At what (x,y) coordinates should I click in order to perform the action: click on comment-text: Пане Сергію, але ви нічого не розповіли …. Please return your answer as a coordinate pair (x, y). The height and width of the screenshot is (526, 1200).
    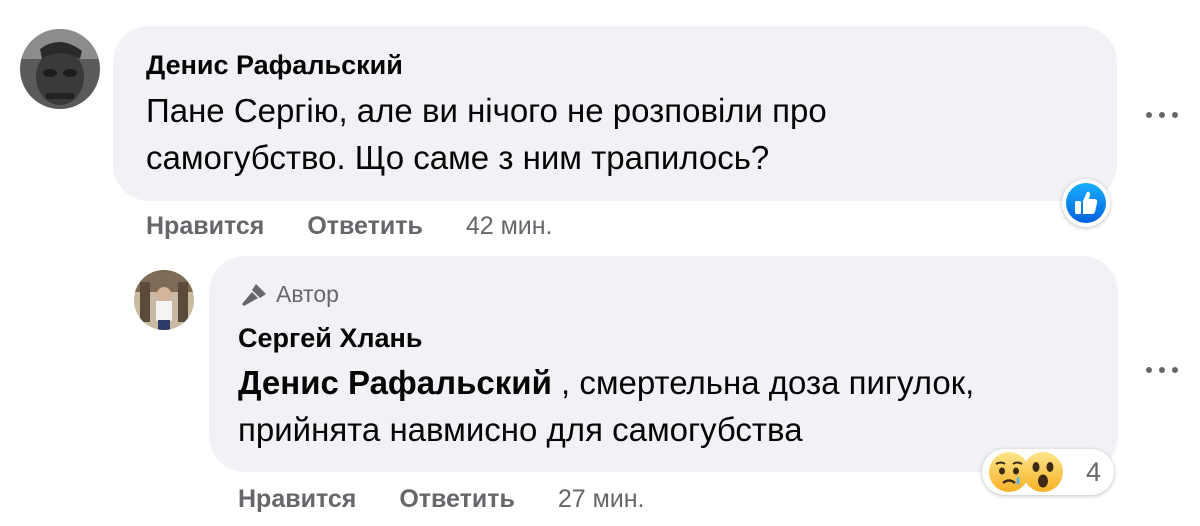
    Looking at the image, I should click on (621, 134).